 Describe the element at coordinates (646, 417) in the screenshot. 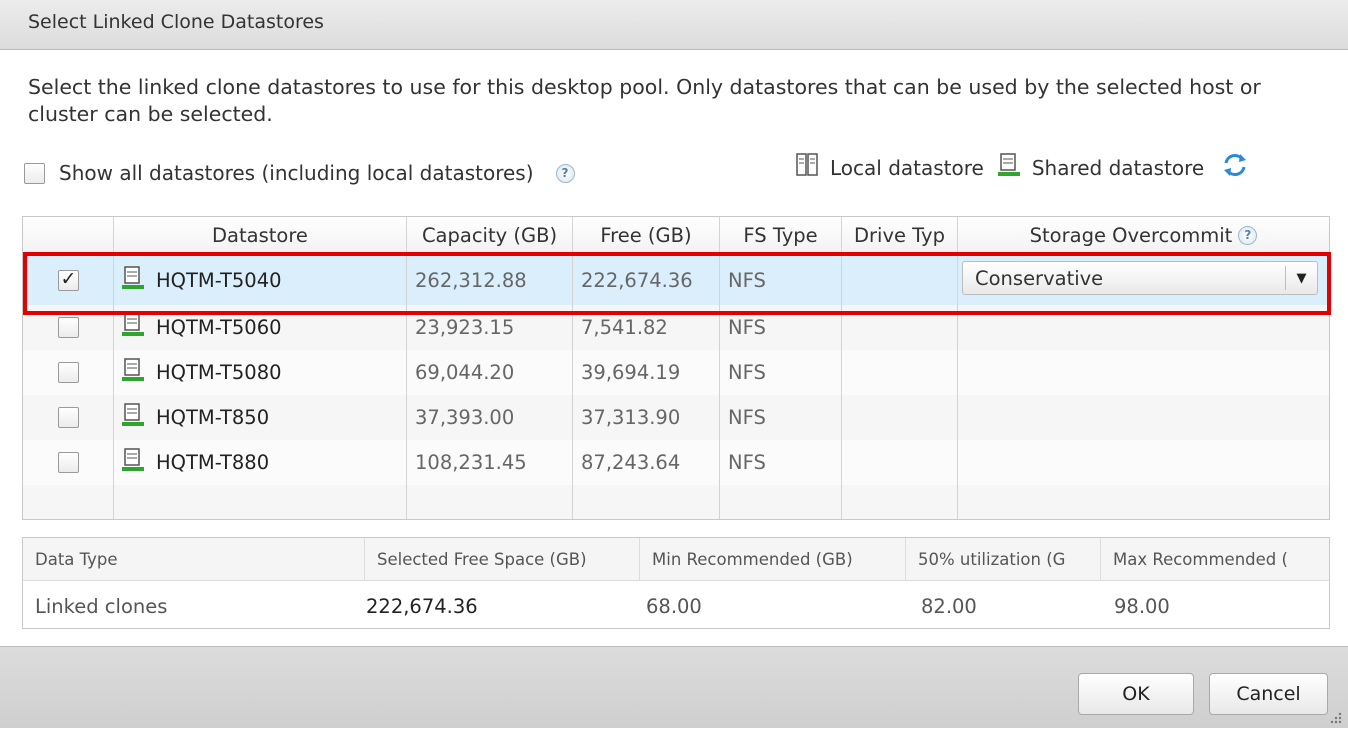

I see `free-cell: 37,313.90` at that location.